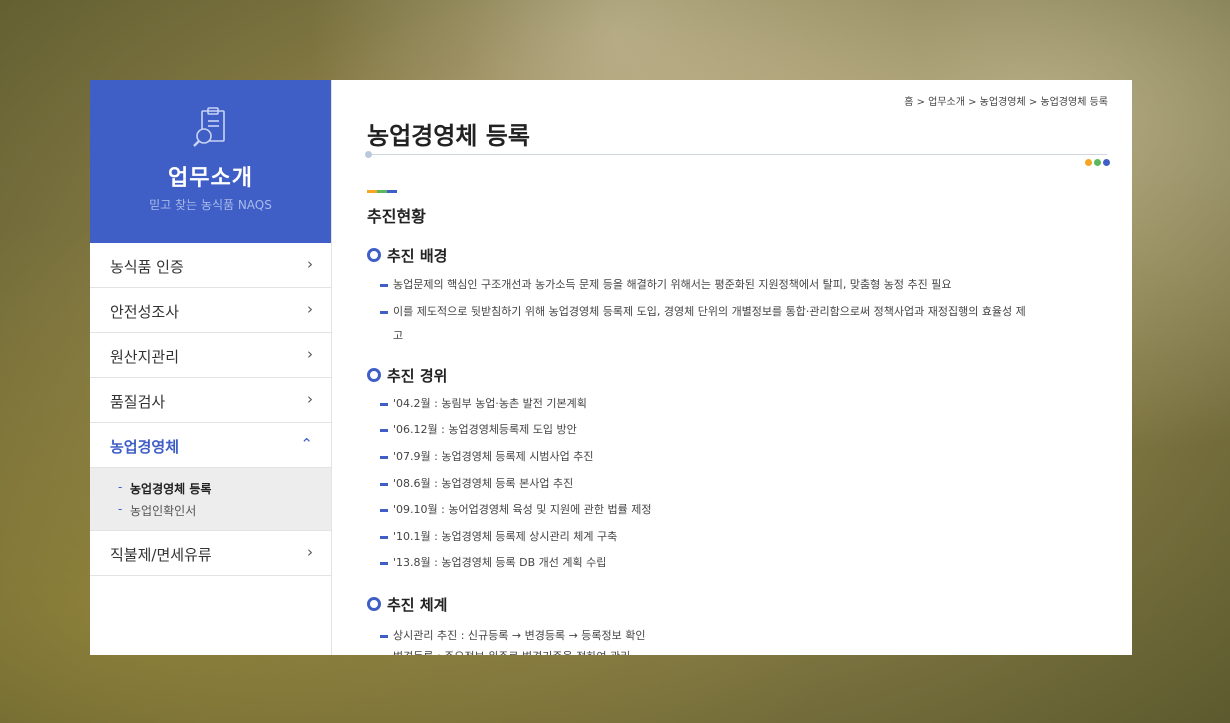  I want to click on submenu-item-label: 농업경영체 등록, so click(171, 489).